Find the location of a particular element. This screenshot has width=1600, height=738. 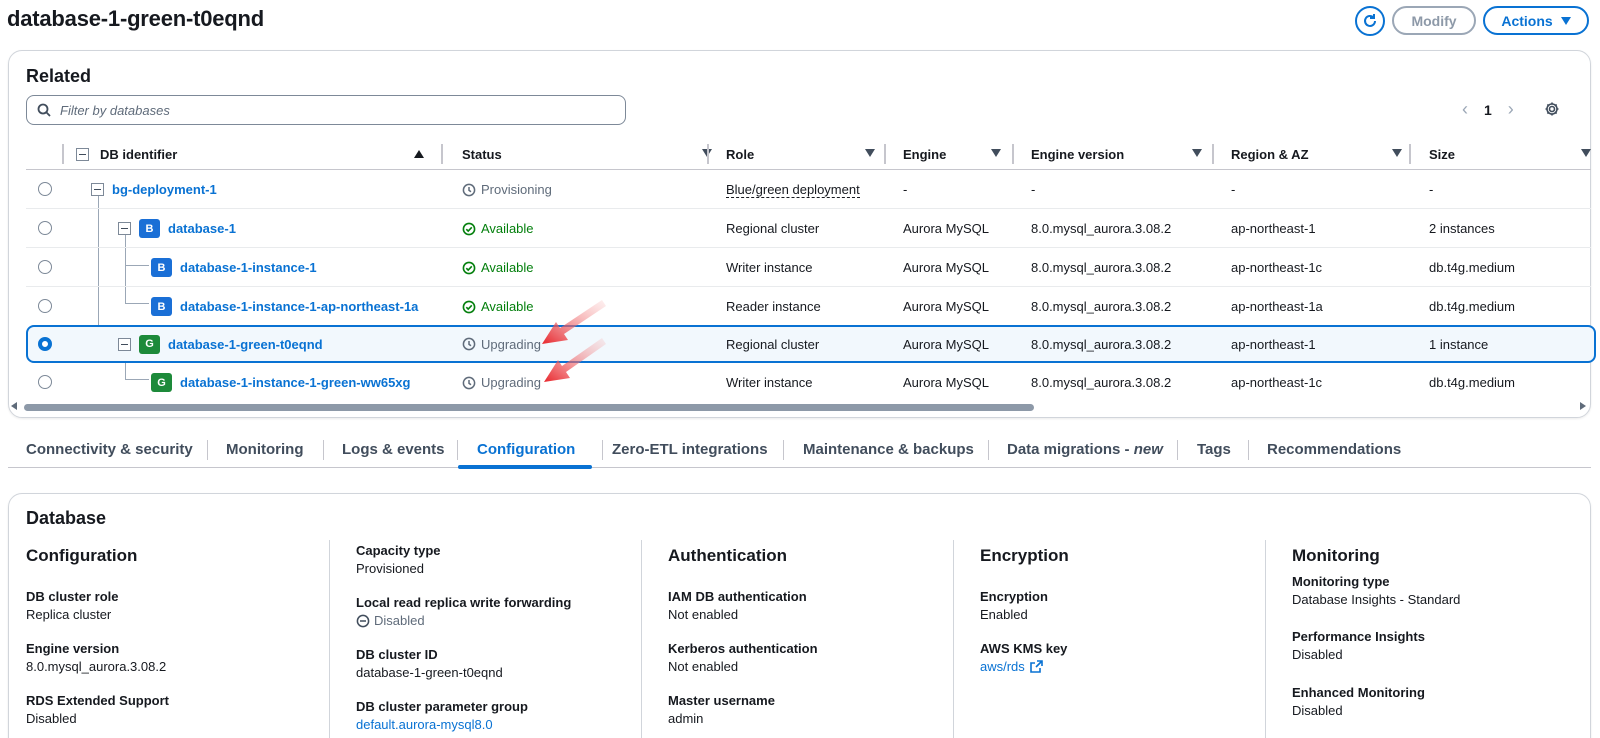

kms-key-link: aws/rds is located at coordinates (1011, 666).